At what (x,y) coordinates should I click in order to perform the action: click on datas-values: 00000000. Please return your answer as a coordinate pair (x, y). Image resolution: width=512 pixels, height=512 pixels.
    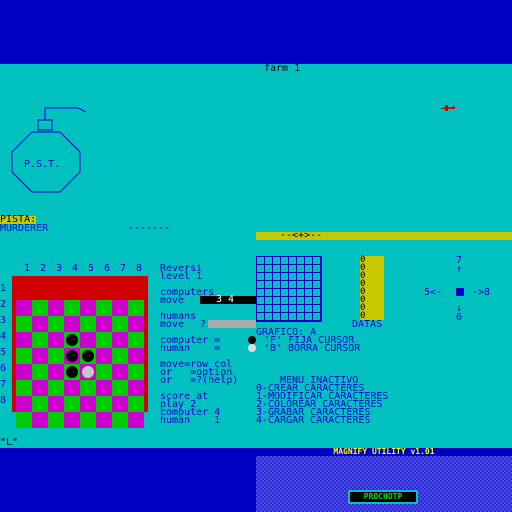
    Looking at the image, I should click on (362, 288).